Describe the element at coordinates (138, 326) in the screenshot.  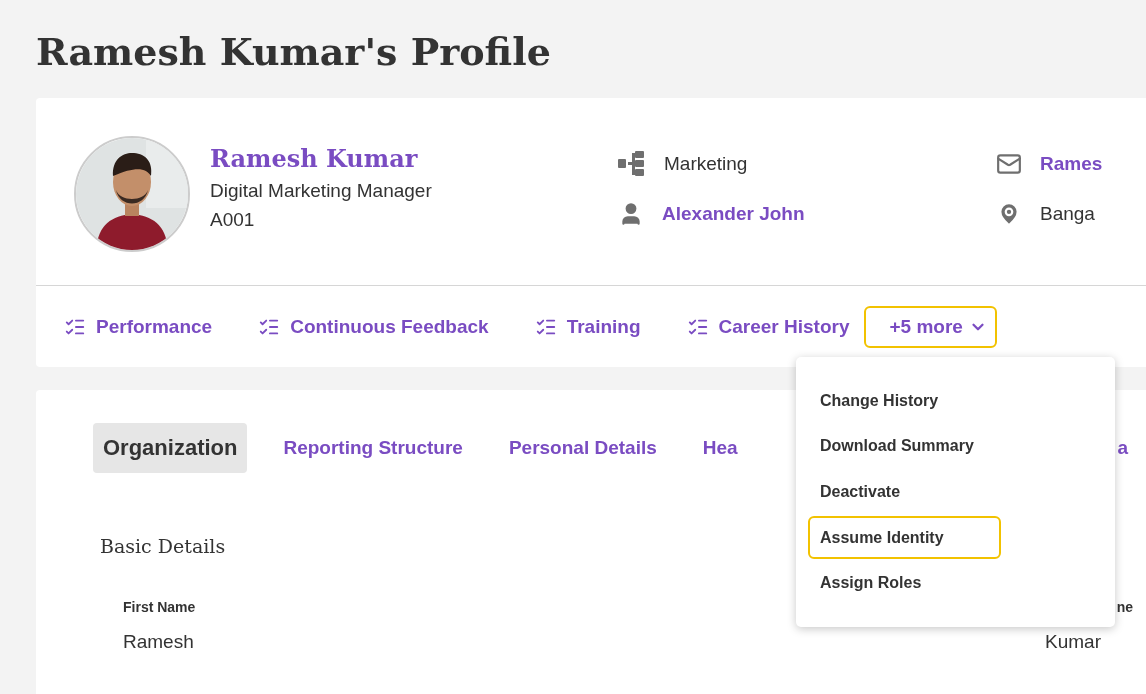
I see `quick-link: Performance` at that location.